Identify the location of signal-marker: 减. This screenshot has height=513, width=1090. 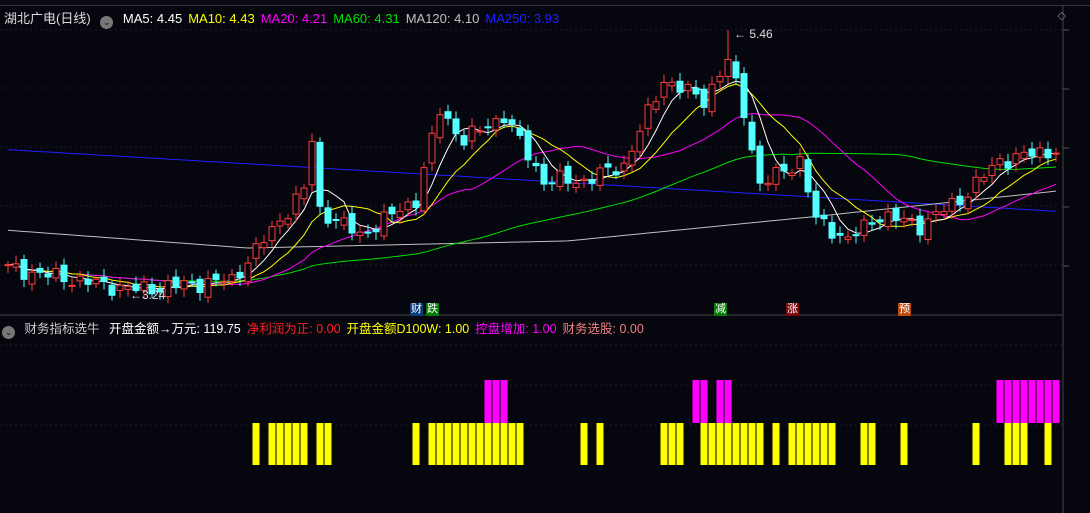
(720, 309).